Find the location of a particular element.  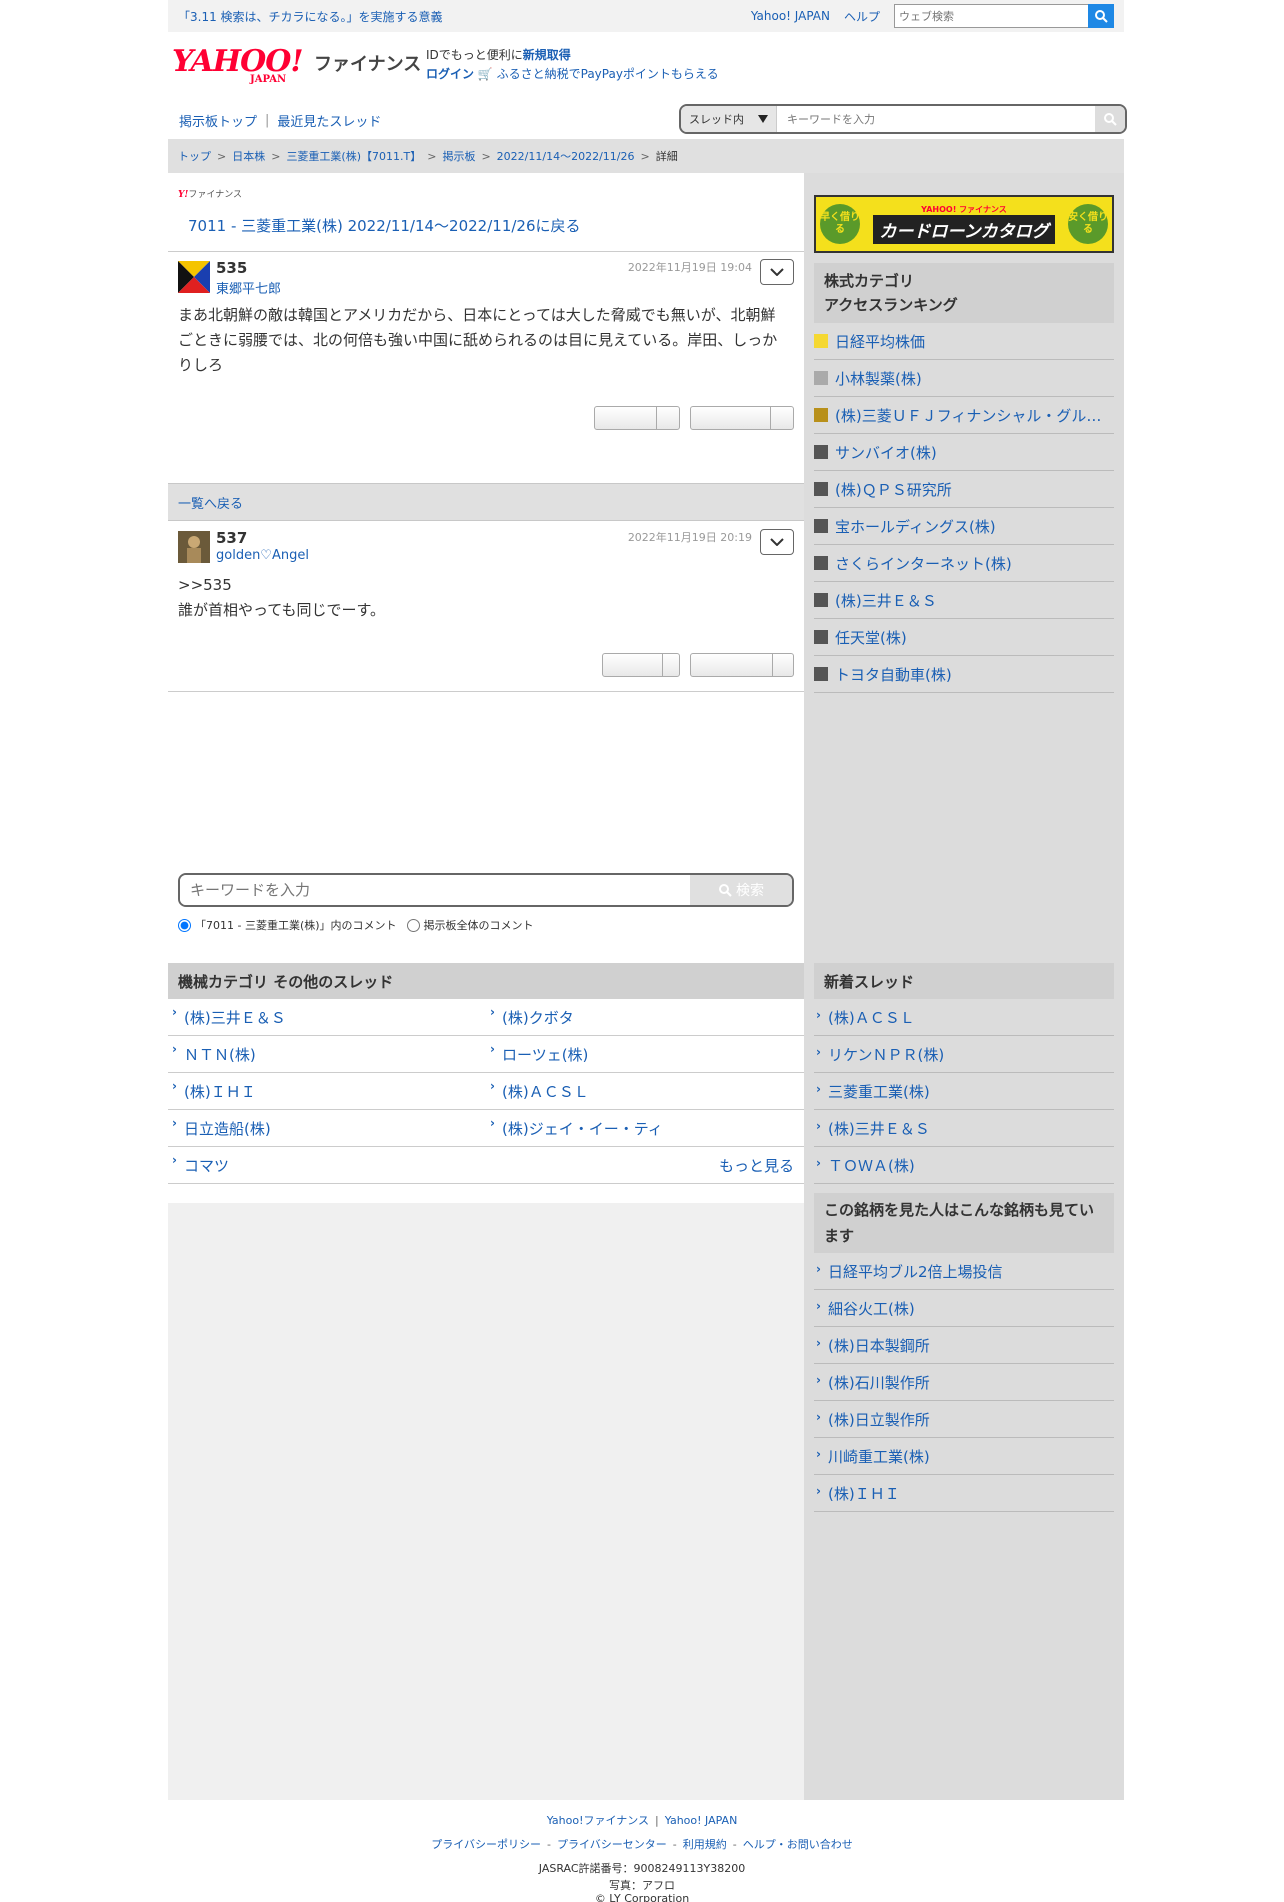

scope-select: スレッド内 is located at coordinates (729, 119).